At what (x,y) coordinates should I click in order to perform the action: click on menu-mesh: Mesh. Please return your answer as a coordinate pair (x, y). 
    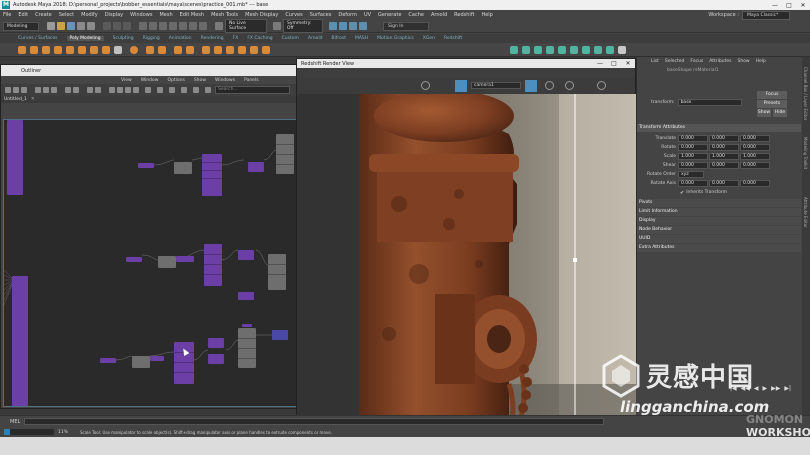
    Looking at the image, I should click on (165, 15).